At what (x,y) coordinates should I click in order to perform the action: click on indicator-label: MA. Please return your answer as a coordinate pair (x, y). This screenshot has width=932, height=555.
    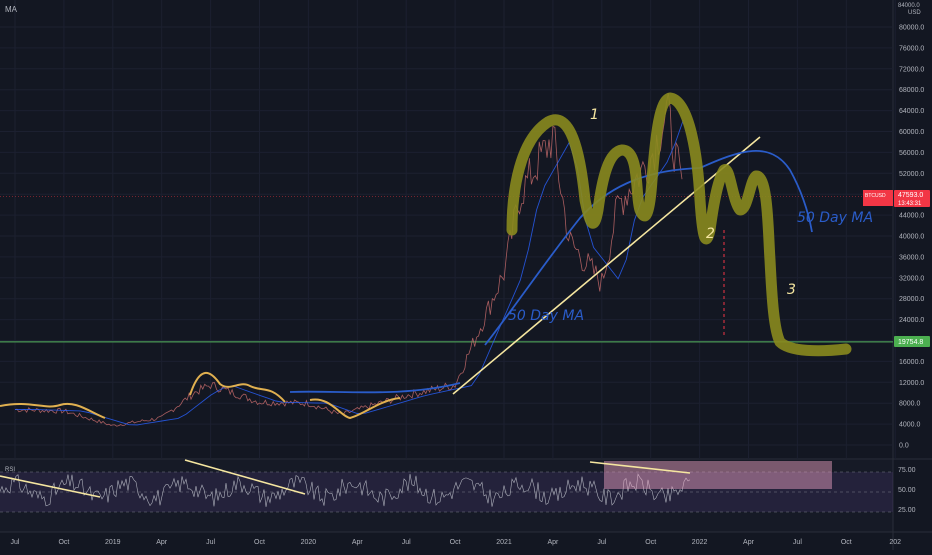
    Looking at the image, I should click on (11, 9).